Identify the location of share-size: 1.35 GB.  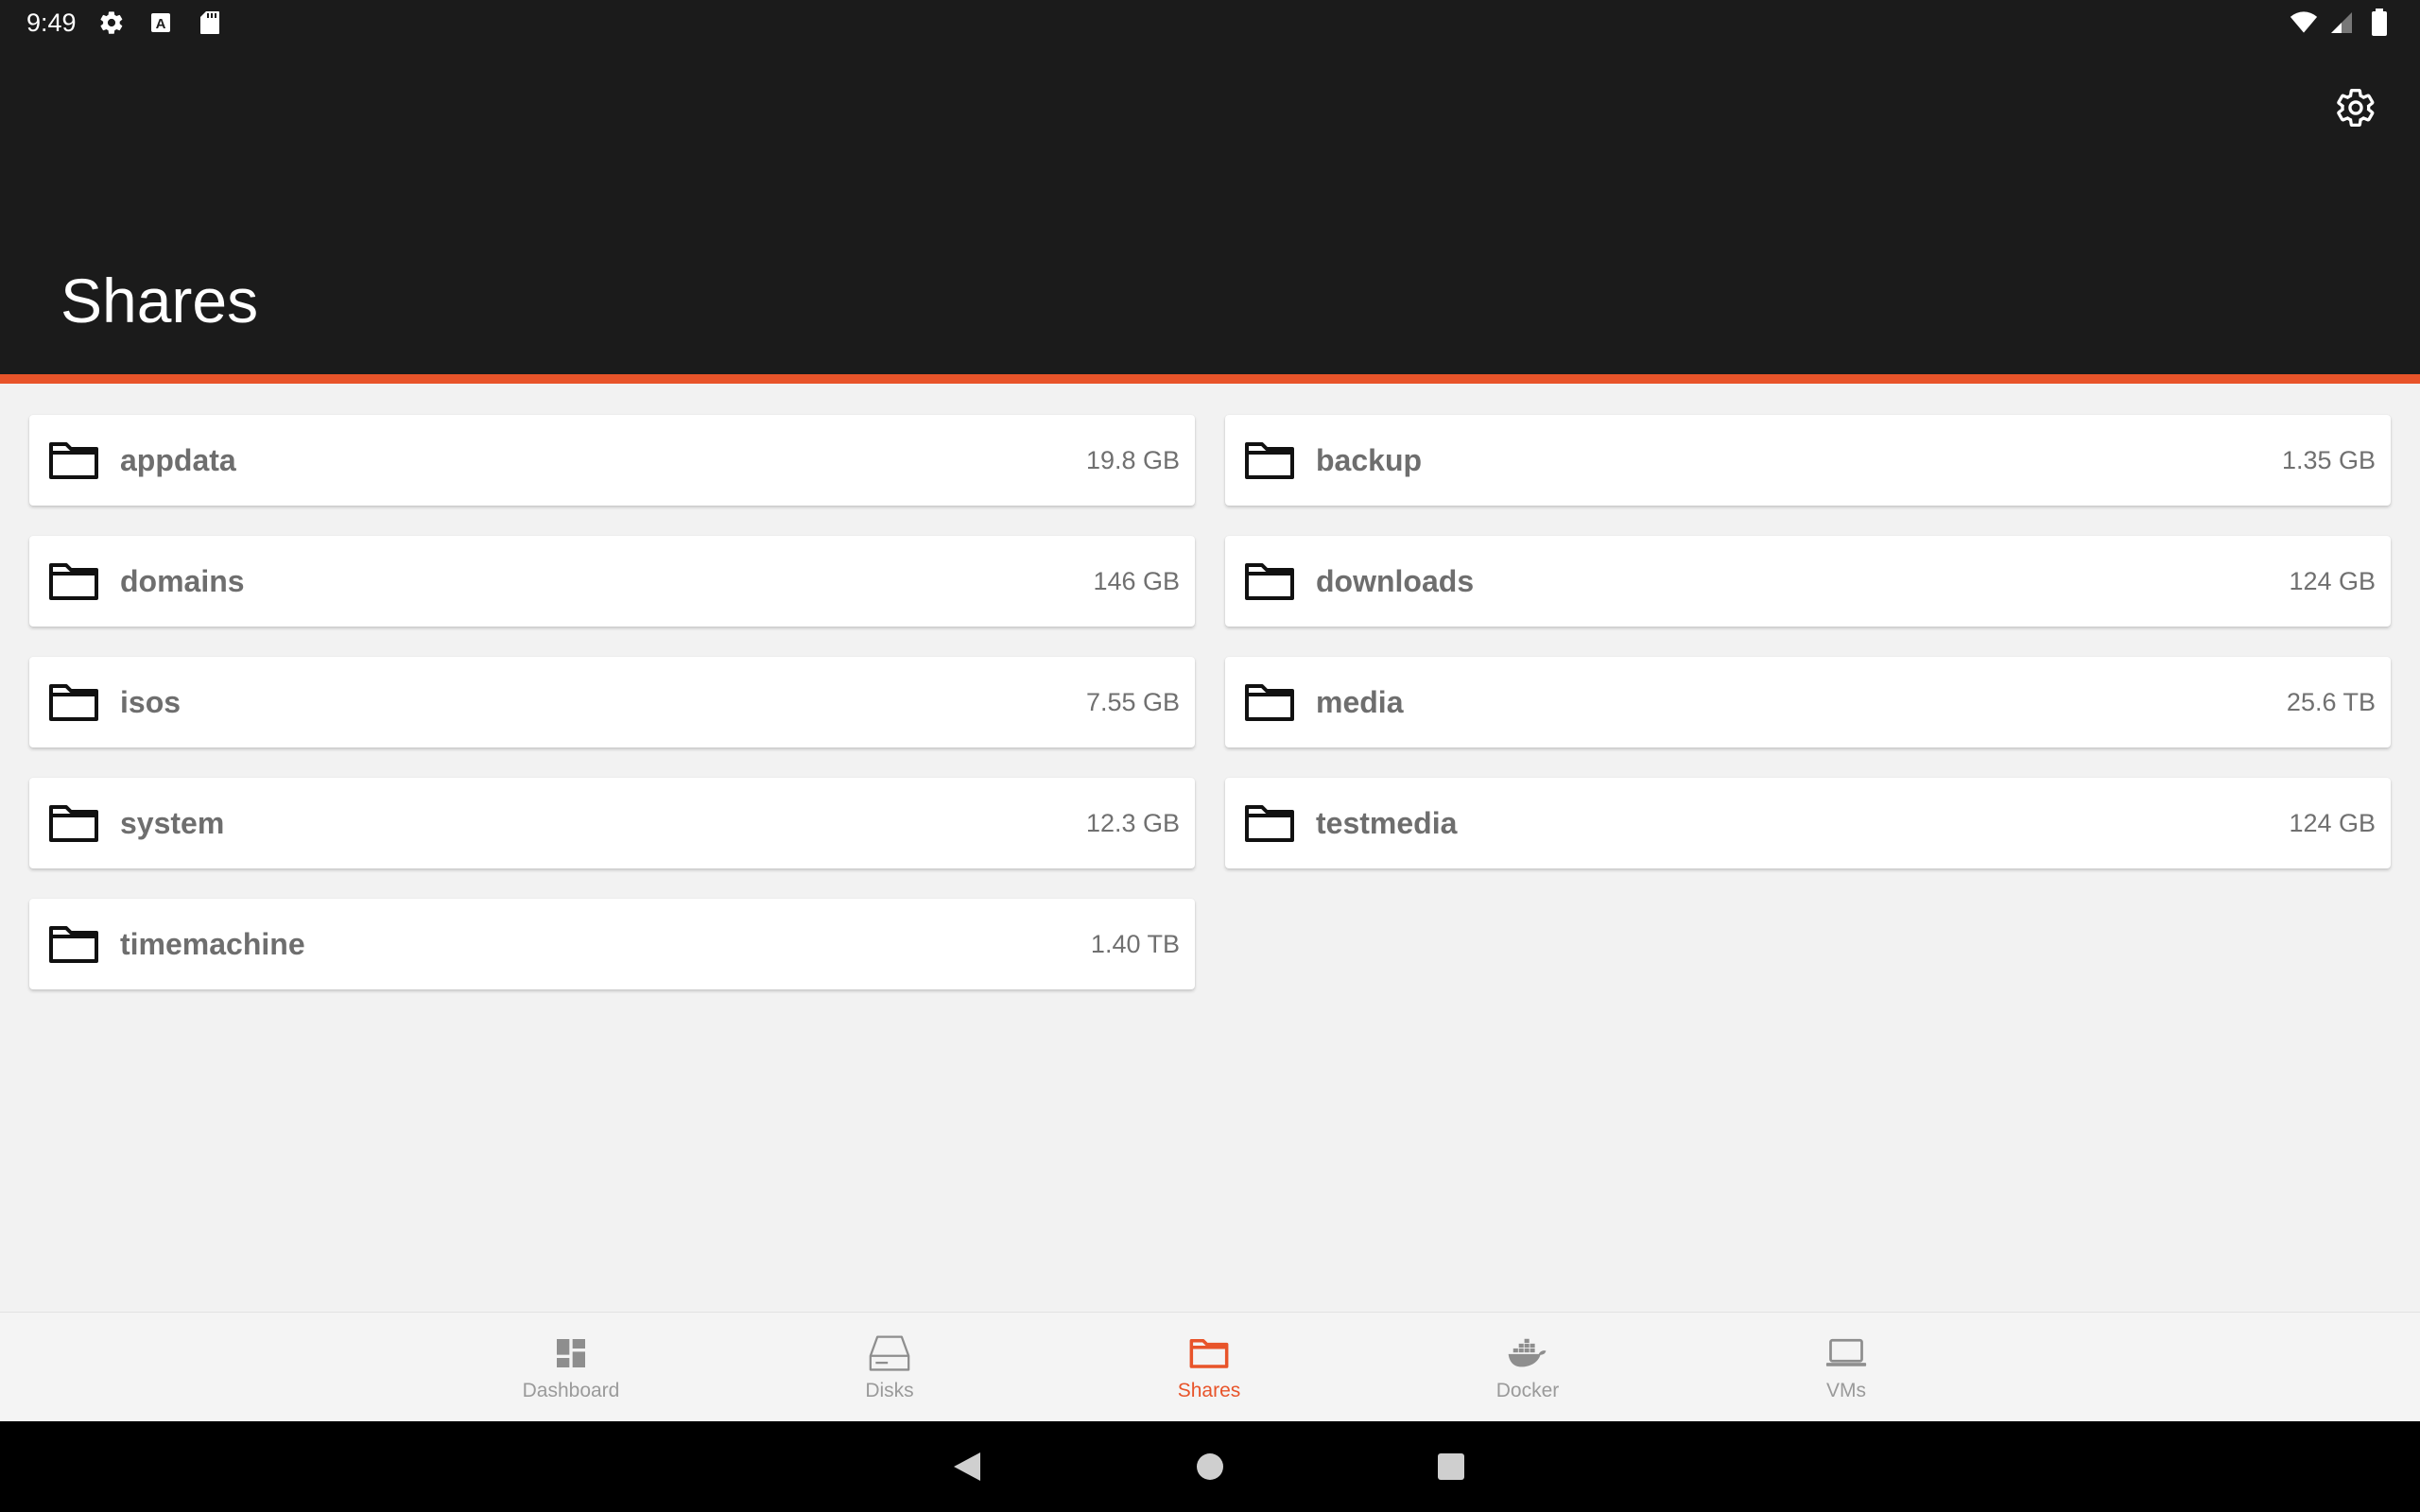
(2328, 459).